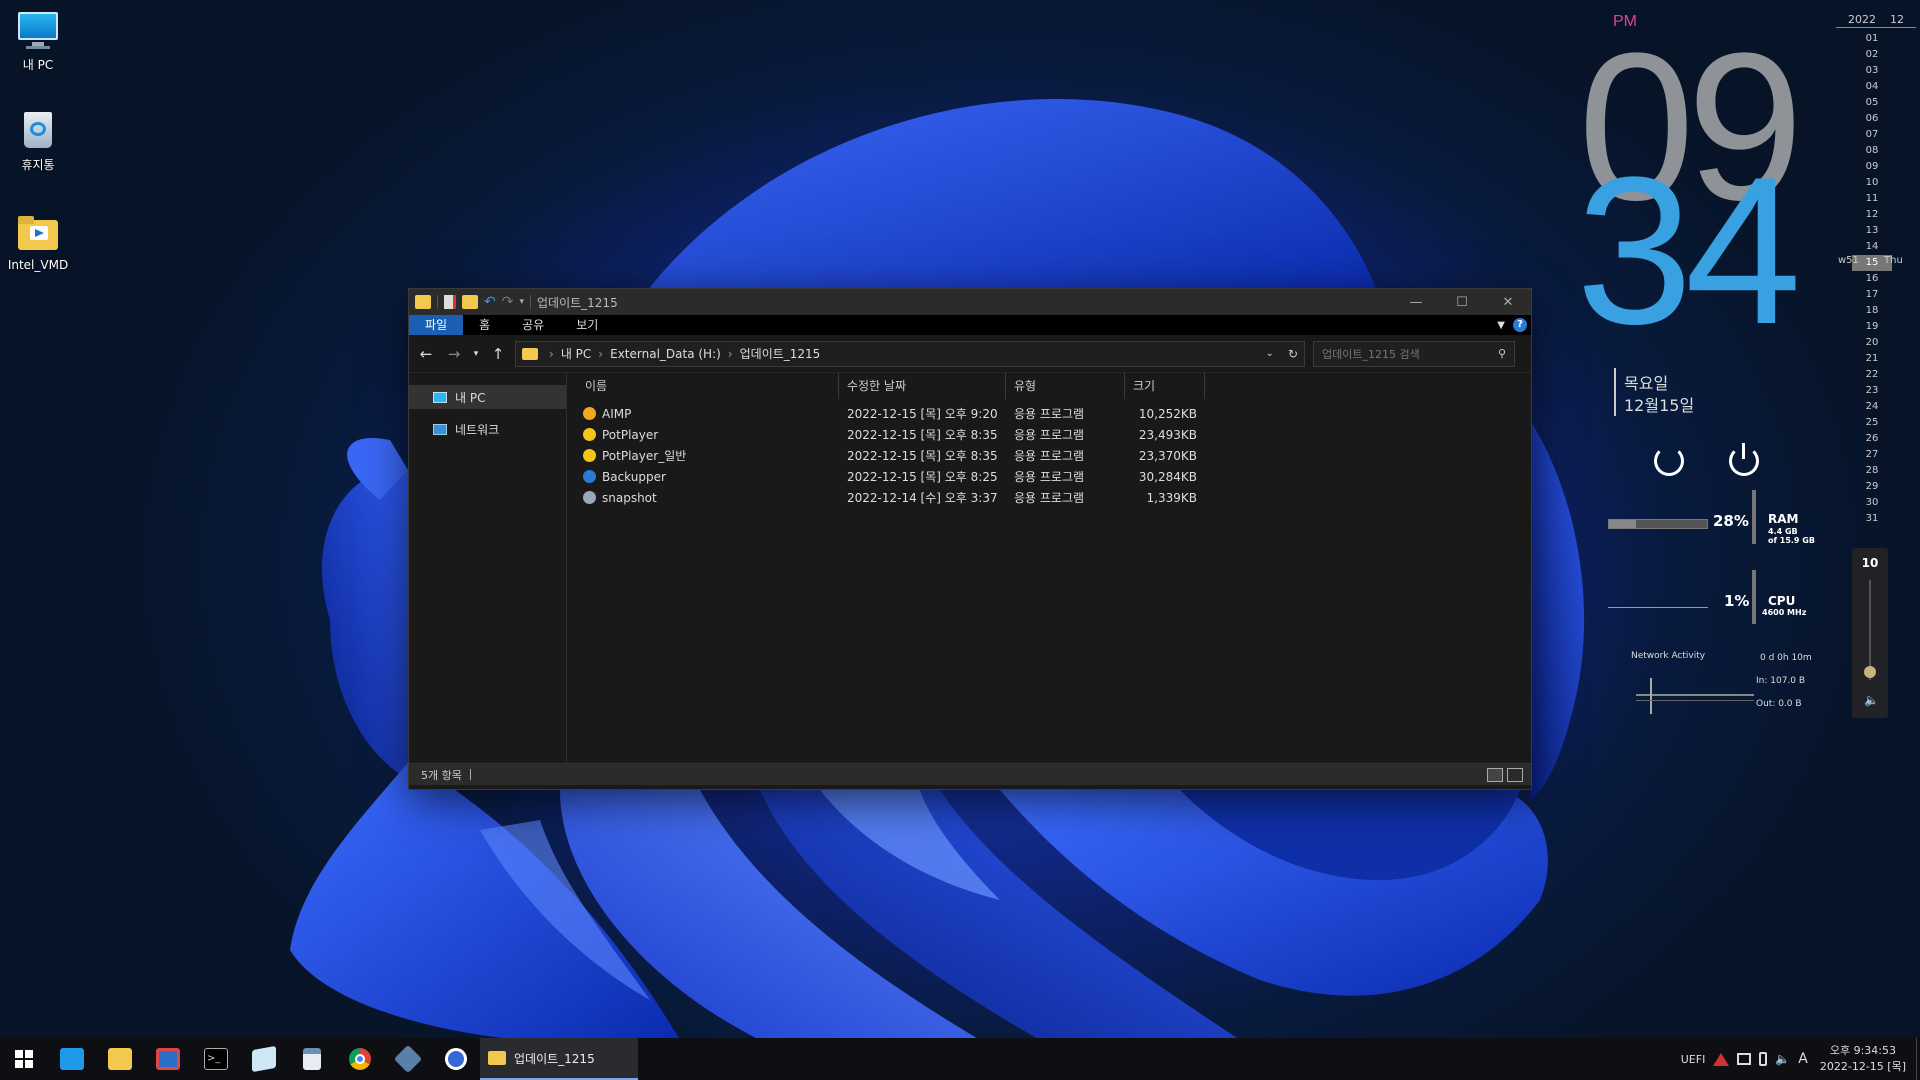 The width and height of the screenshot is (1920, 1080). What do you see at coordinates (922, 386) in the screenshot?
I see `column-date: 수정한 날짜` at bounding box center [922, 386].